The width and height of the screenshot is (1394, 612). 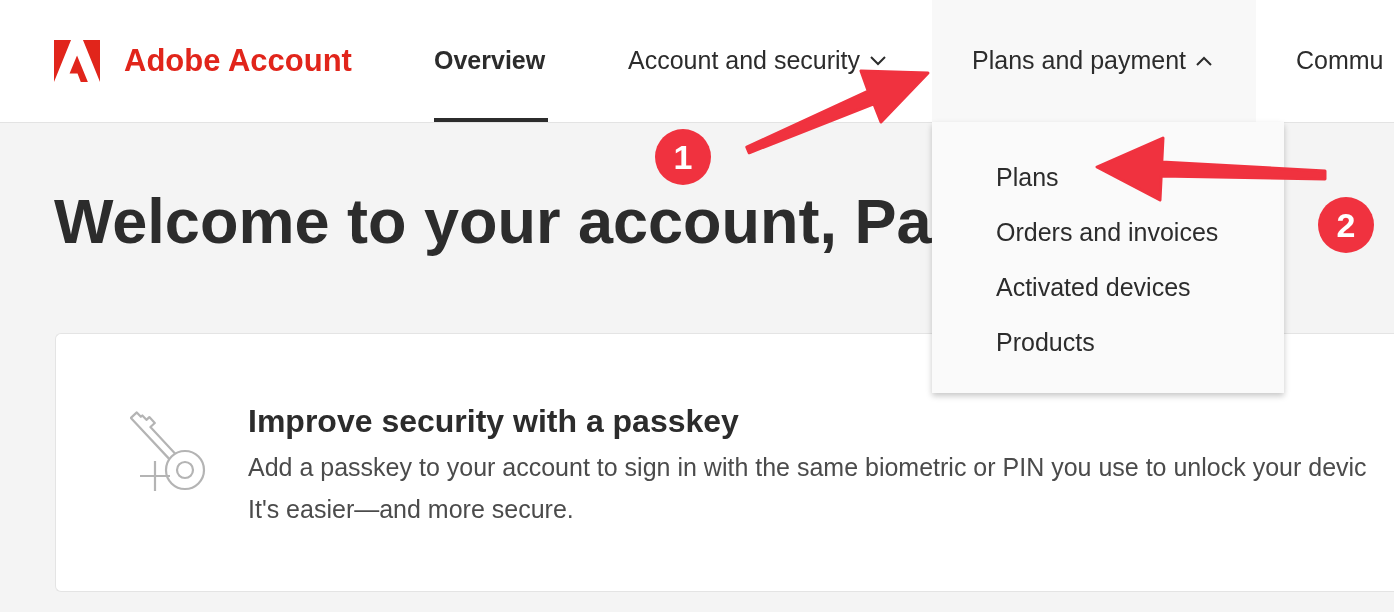 What do you see at coordinates (1108, 232) in the screenshot?
I see `menu-item: Orders and invoices` at bounding box center [1108, 232].